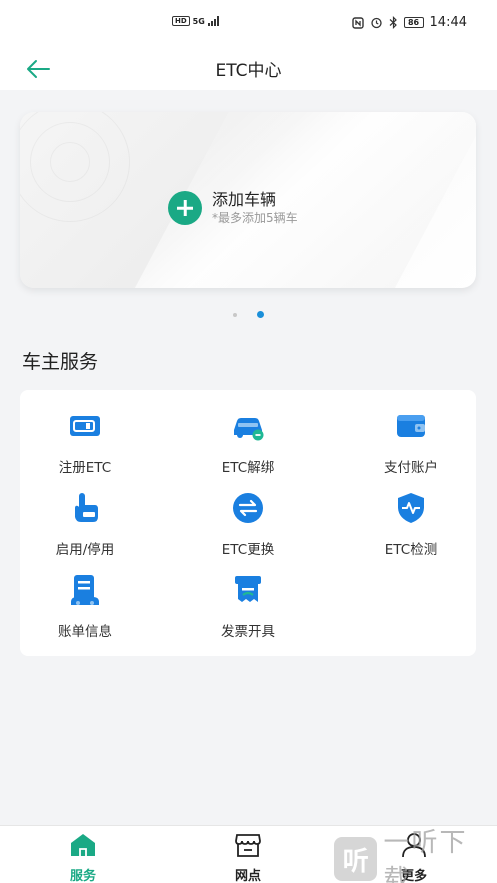 The height and width of the screenshot is (883, 497). What do you see at coordinates (411, 468) in the screenshot?
I see `service-label: 支付账户` at bounding box center [411, 468].